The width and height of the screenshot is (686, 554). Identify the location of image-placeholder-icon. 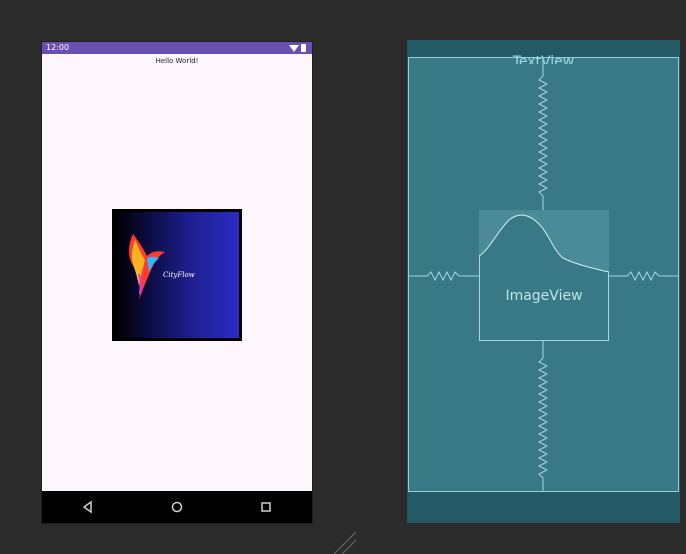
(544, 241).